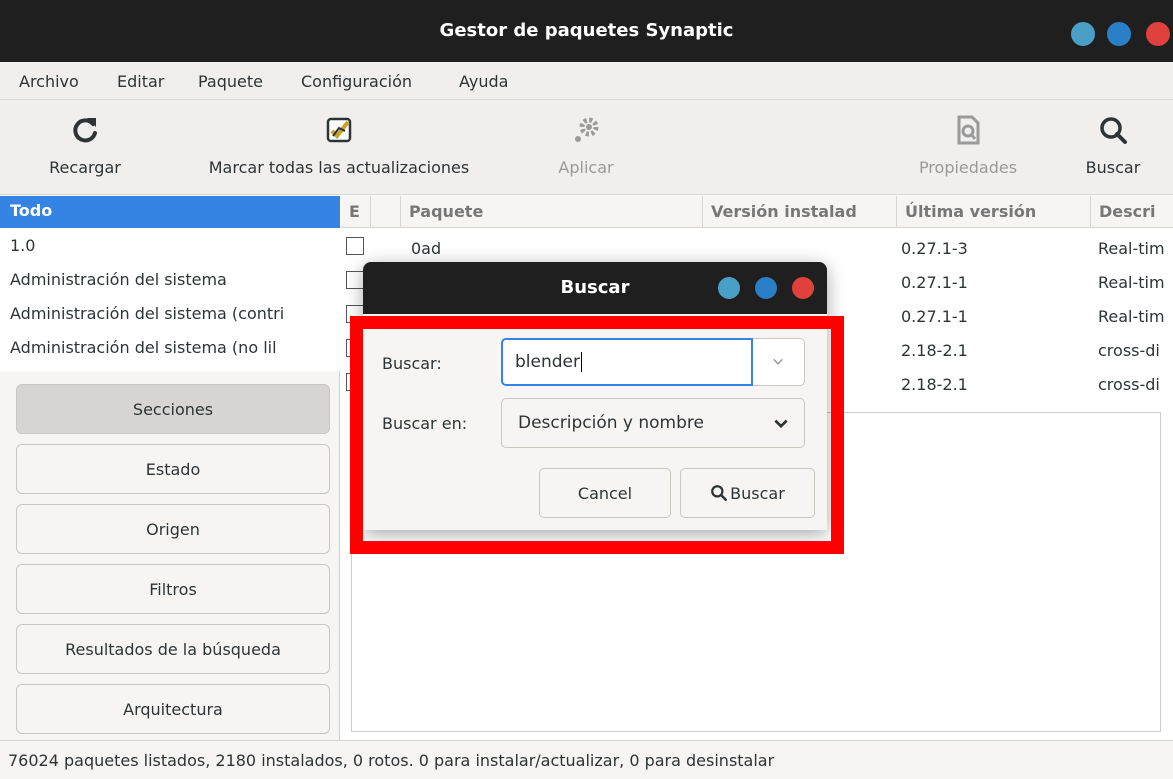 Image resolution: width=1173 pixels, height=779 pixels. What do you see at coordinates (757, 493) in the screenshot?
I see `dialog-search-label: Buscar` at bounding box center [757, 493].